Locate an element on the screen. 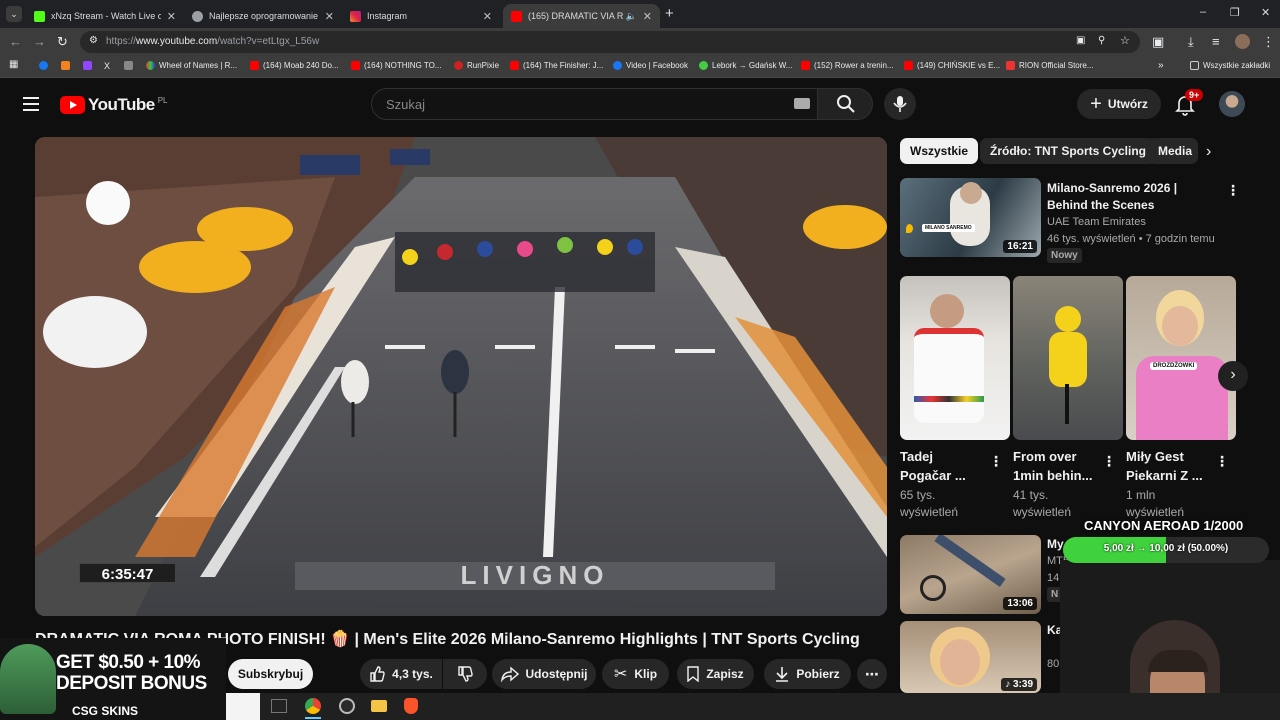 The height and width of the screenshot is (720, 1280). chip-source-tnt: Źródło: TNT Sports Cycling is located at coordinates (1068, 151).